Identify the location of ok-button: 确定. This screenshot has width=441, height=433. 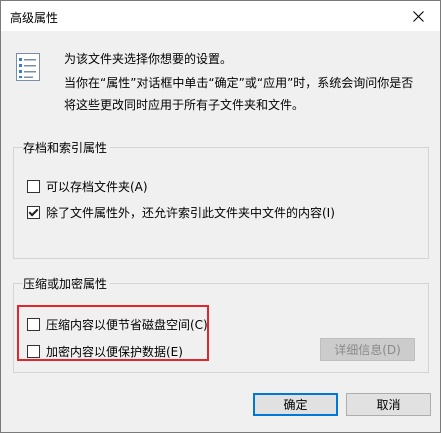
(295, 404).